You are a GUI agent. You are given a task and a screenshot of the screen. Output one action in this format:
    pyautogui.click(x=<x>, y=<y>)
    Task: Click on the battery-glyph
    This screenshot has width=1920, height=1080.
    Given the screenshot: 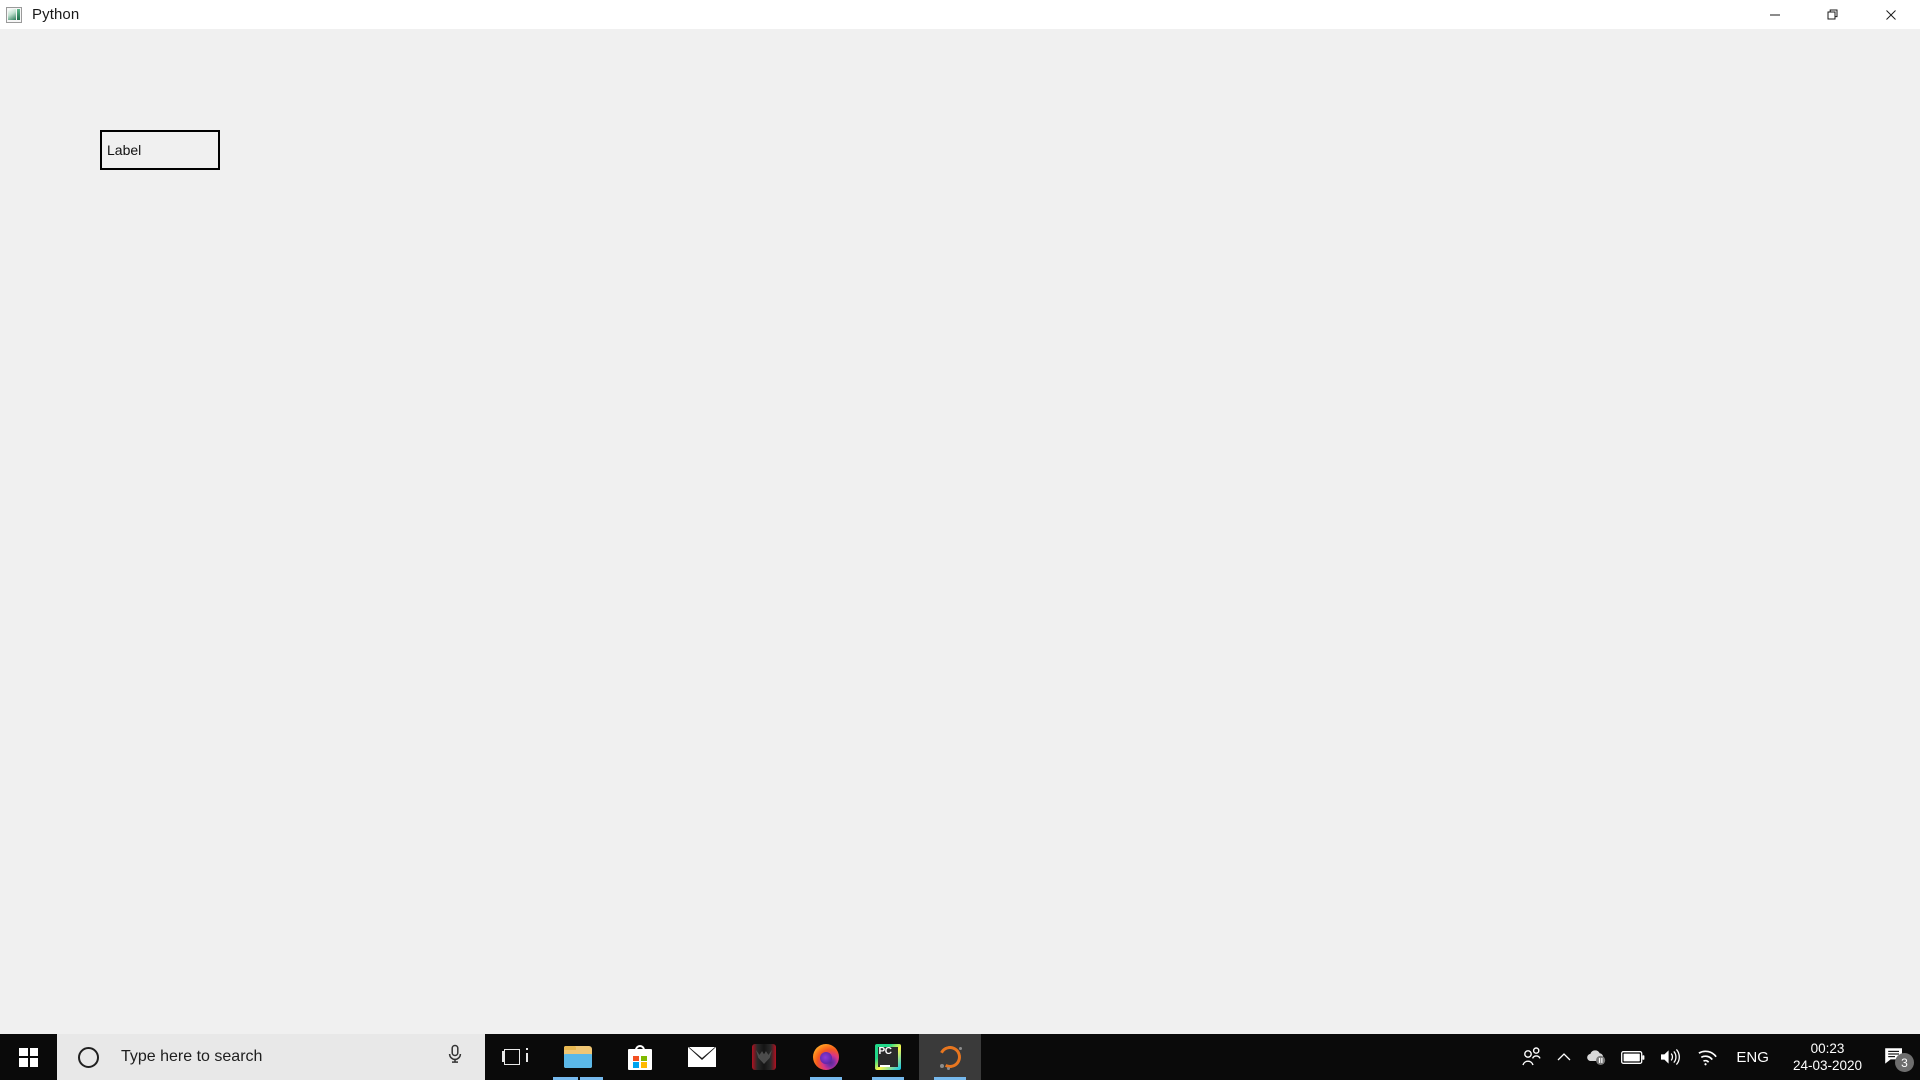 What is the action you would take?
    pyautogui.click(x=1633, y=1057)
    